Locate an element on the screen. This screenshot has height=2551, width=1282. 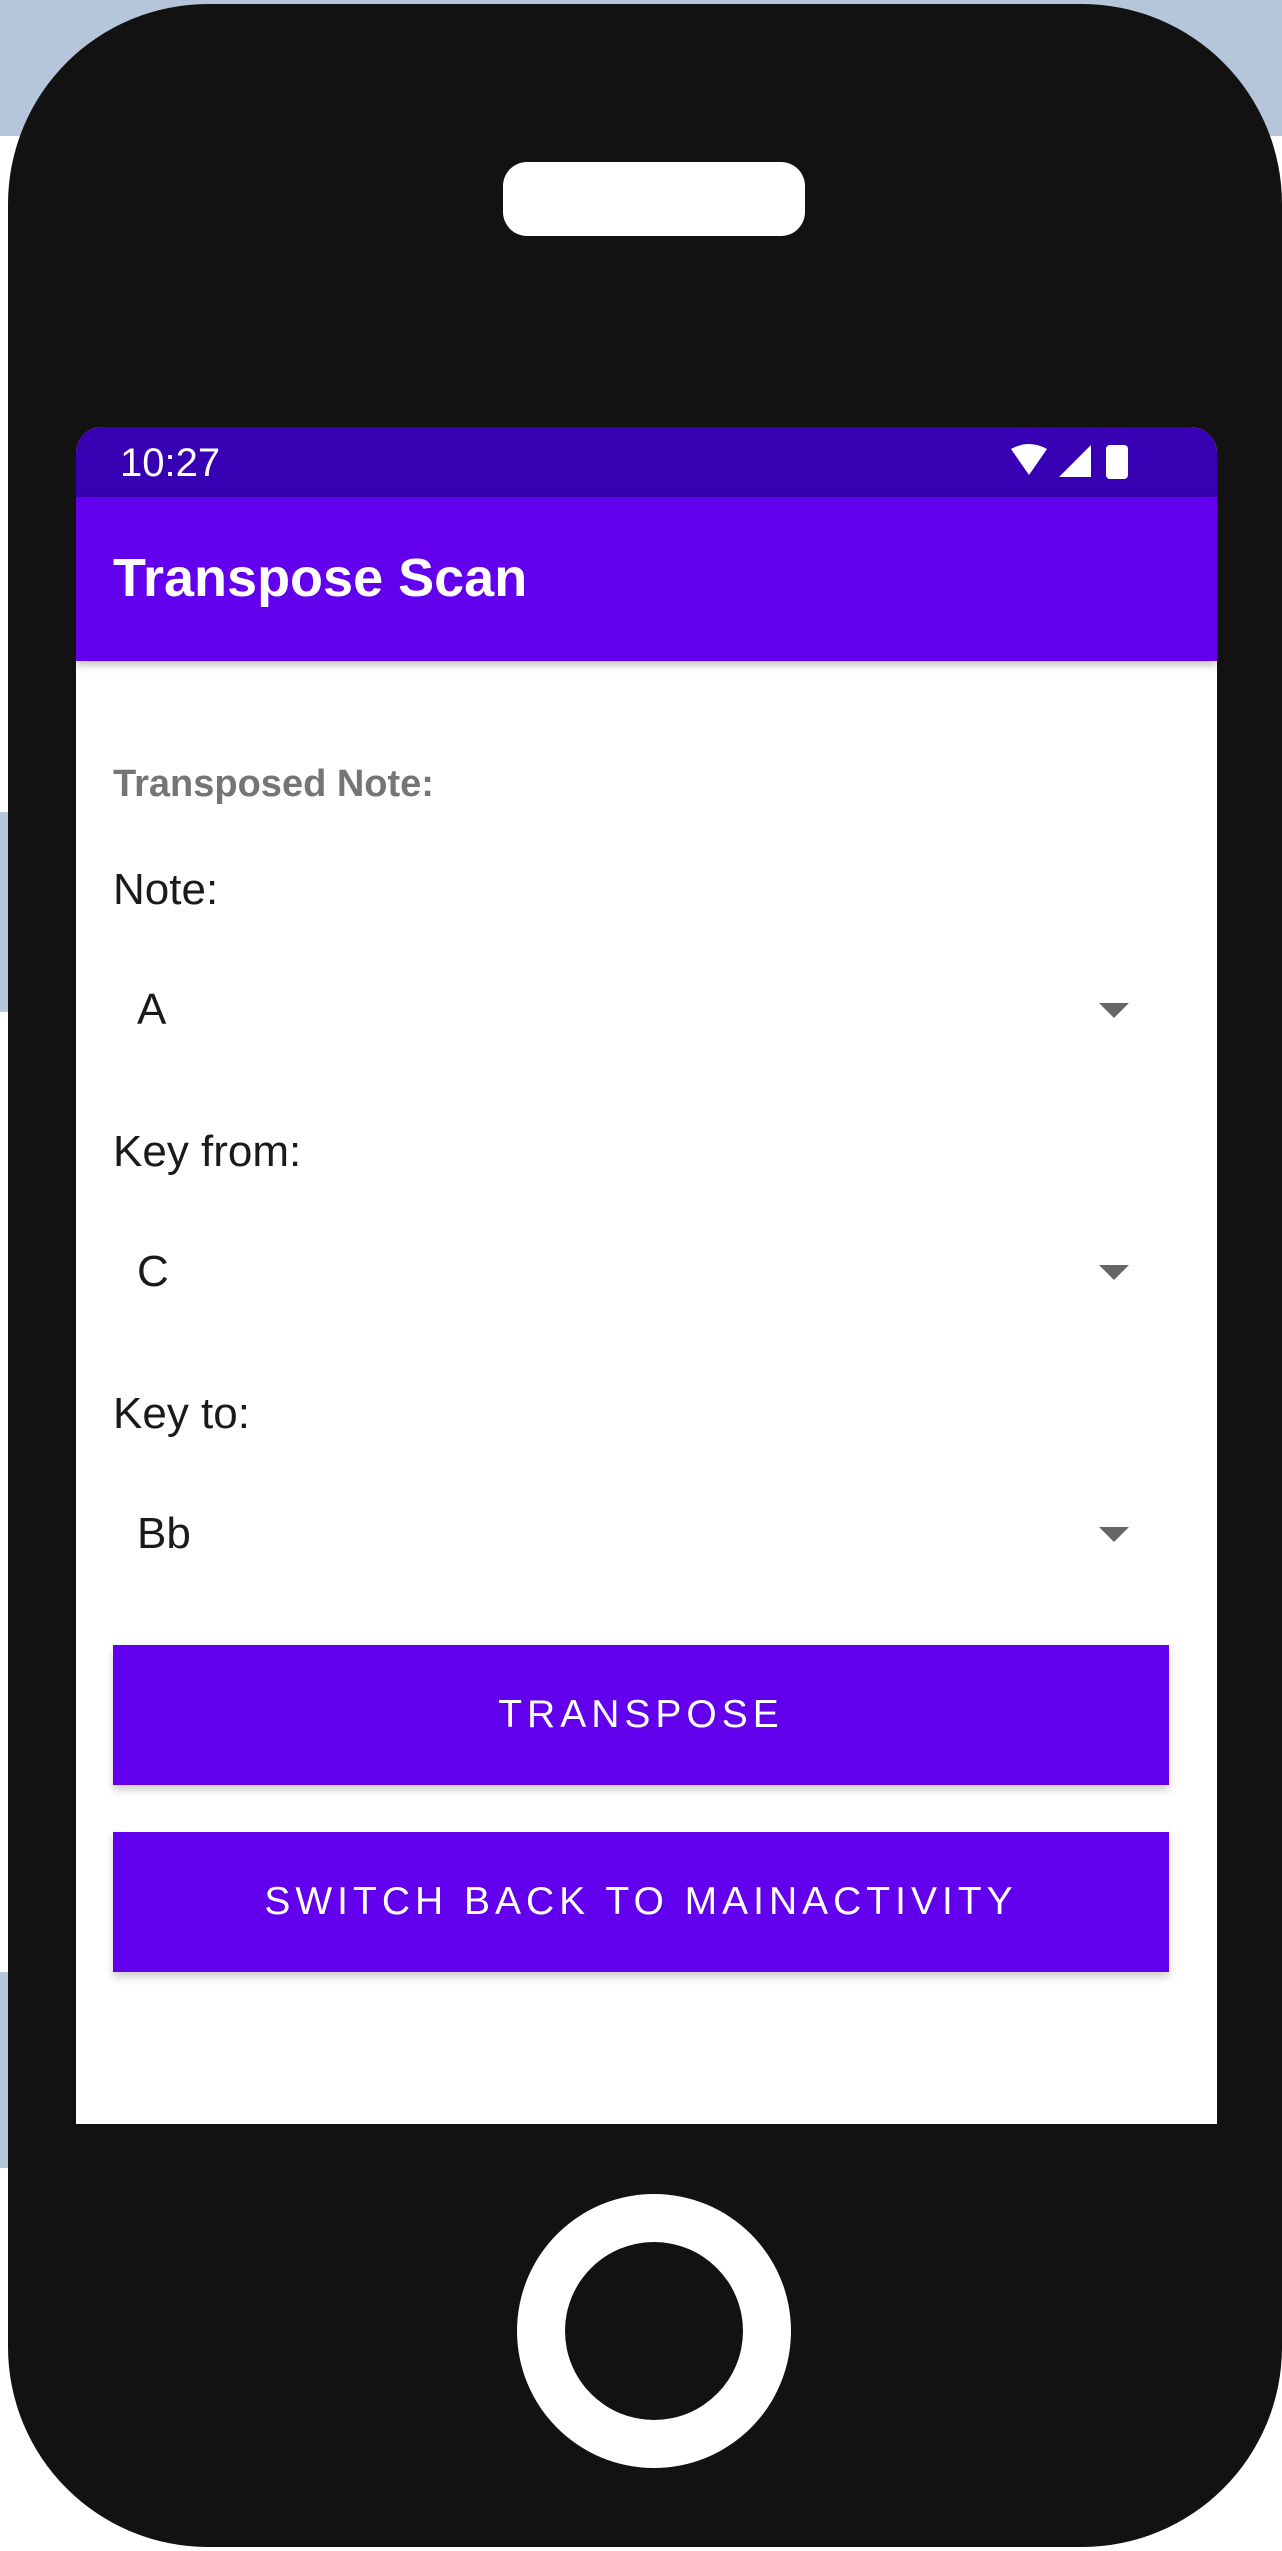
key-from-spinner-value: C is located at coordinates (153, 1271).